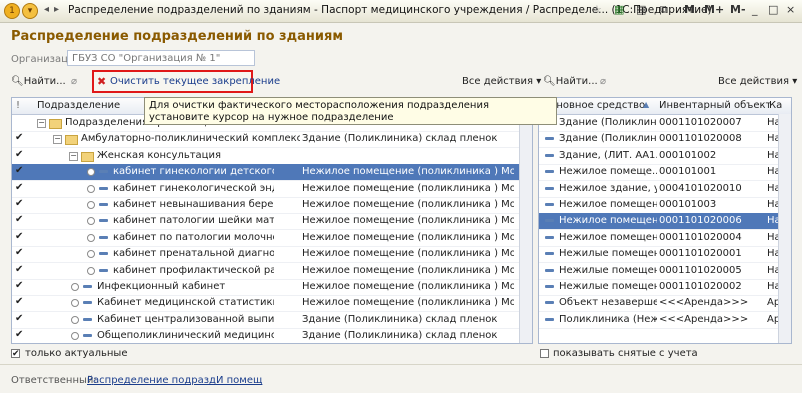 The width and height of the screenshot is (802, 393). Describe the element at coordinates (738, 9) in the screenshot. I see `memory-mminus-button: M-` at that location.